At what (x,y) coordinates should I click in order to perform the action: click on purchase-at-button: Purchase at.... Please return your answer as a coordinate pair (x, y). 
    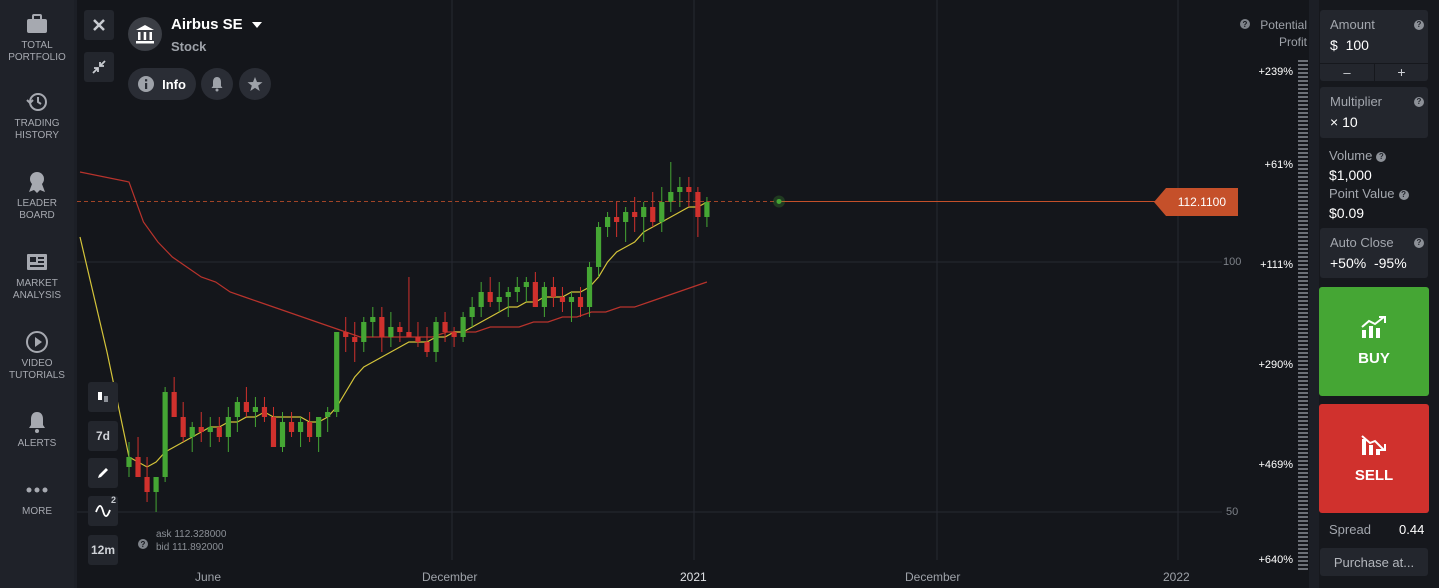
    Looking at the image, I should click on (1374, 562).